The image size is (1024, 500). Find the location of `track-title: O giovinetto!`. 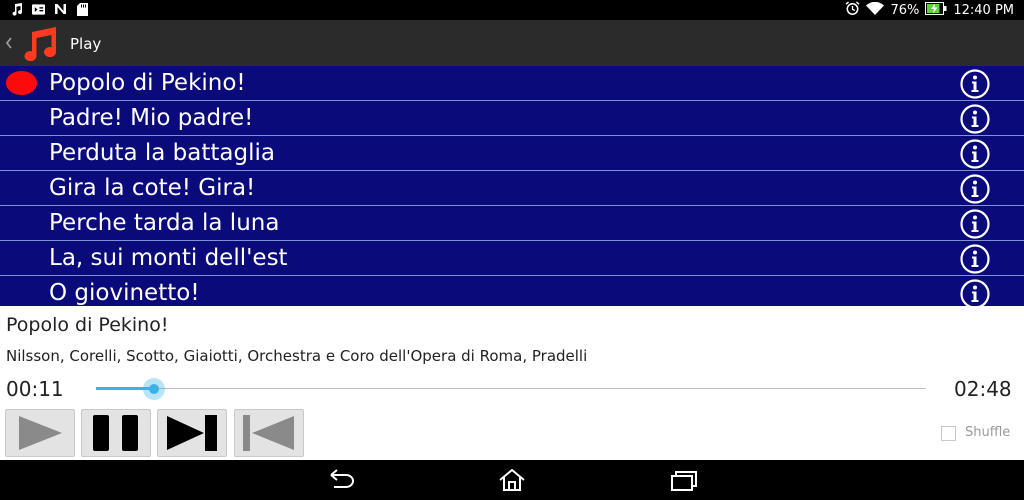

track-title: O giovinetto! is located at coordinates (124, 293).